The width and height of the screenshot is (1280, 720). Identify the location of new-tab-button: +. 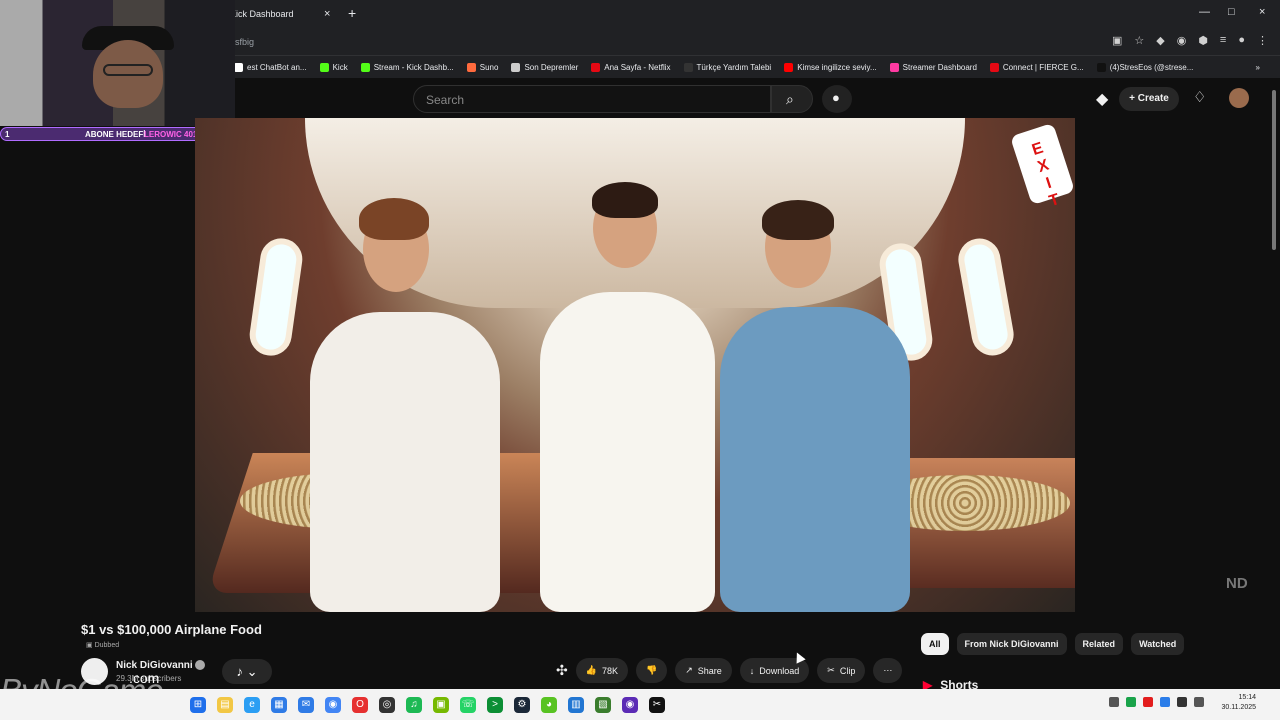
(352, 13).